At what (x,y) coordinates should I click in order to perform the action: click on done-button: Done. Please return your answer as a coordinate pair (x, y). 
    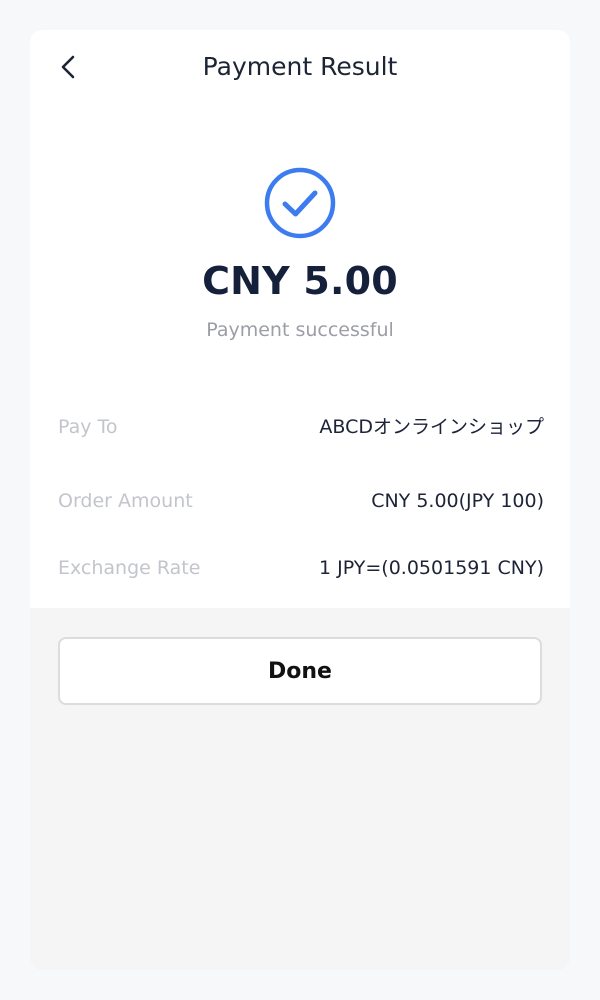
    Looking at the image, I should click on (300, 671).